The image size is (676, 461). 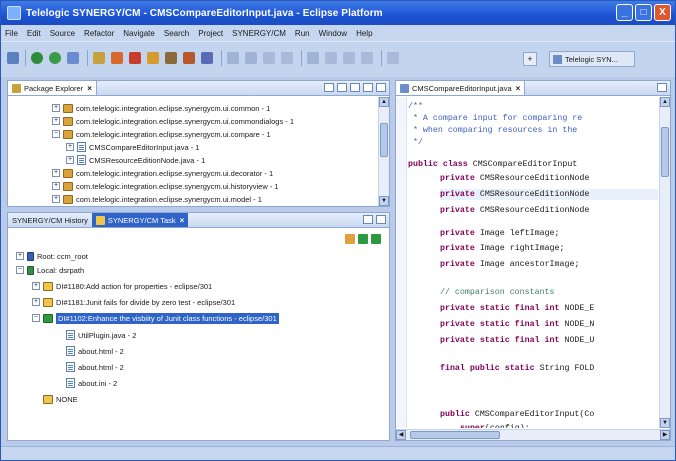 I want to click on pin-editor-icon, so click(x=367, y=58).